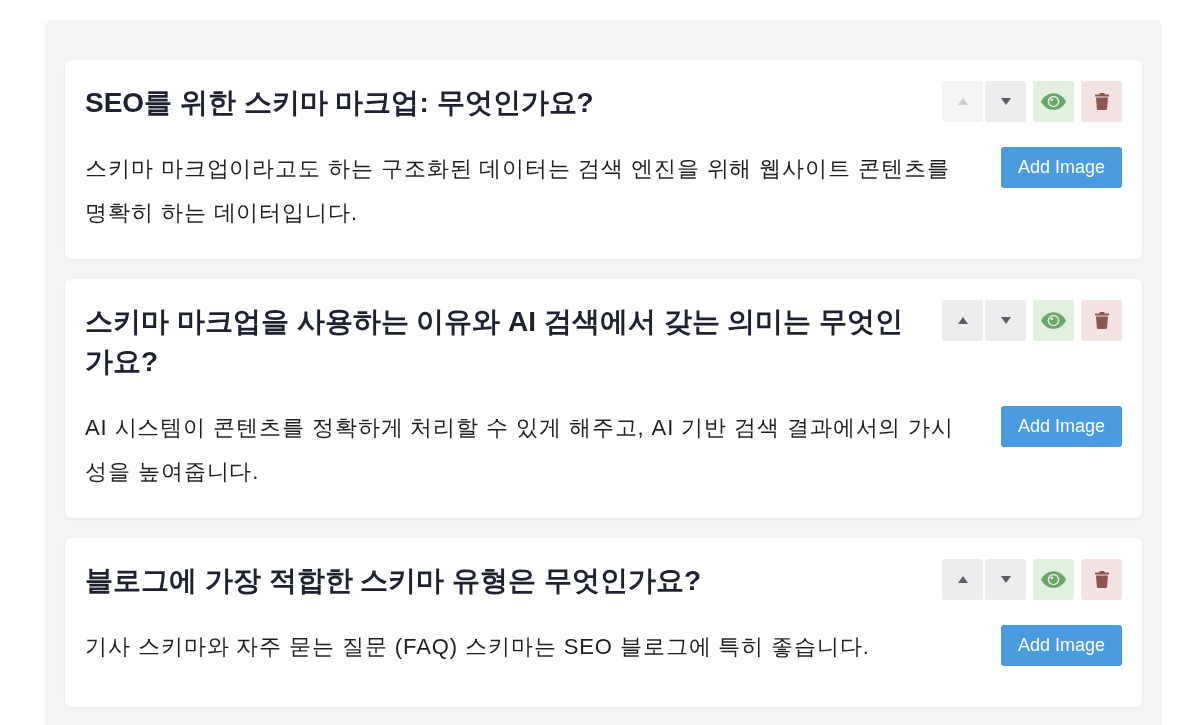  Describe the element at coordinates (340, 103) in the screenshot. I see `question-title: SEO를 위한 스키마 마크업: 무엇인가요?` at that location.